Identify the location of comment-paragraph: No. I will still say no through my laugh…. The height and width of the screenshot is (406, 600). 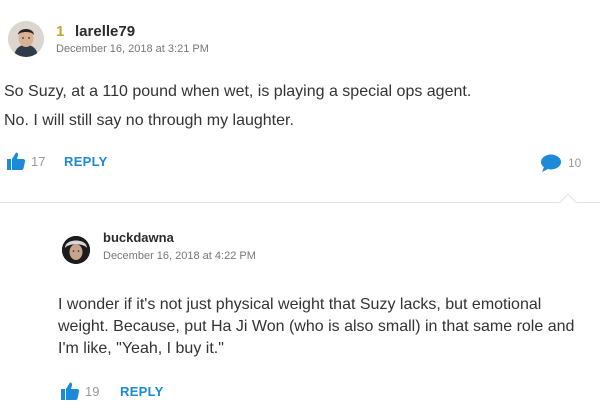
(149, 120).